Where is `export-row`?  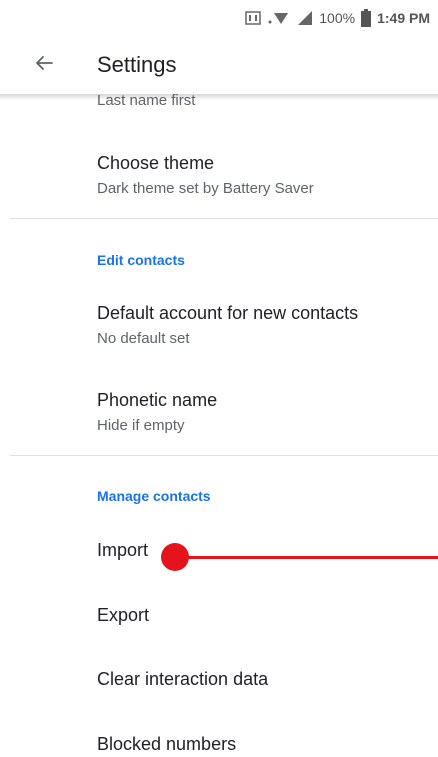 export-row is located at coordinates (219, 614).